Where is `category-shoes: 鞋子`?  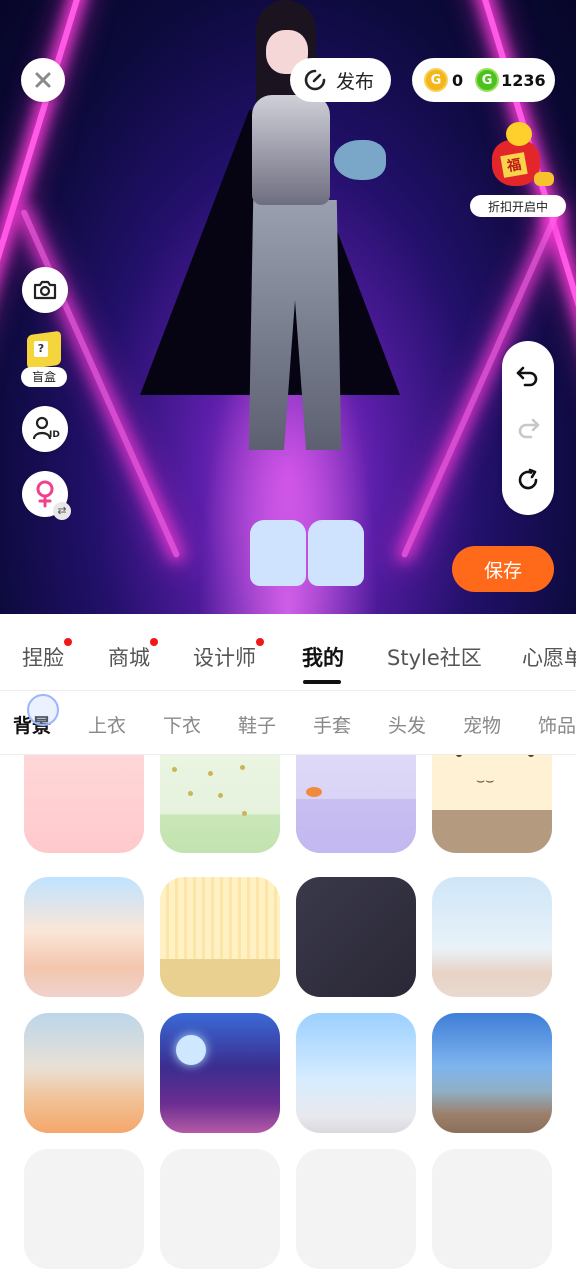
category-shoes: 鞋子 is located at coordinates (257, 724).